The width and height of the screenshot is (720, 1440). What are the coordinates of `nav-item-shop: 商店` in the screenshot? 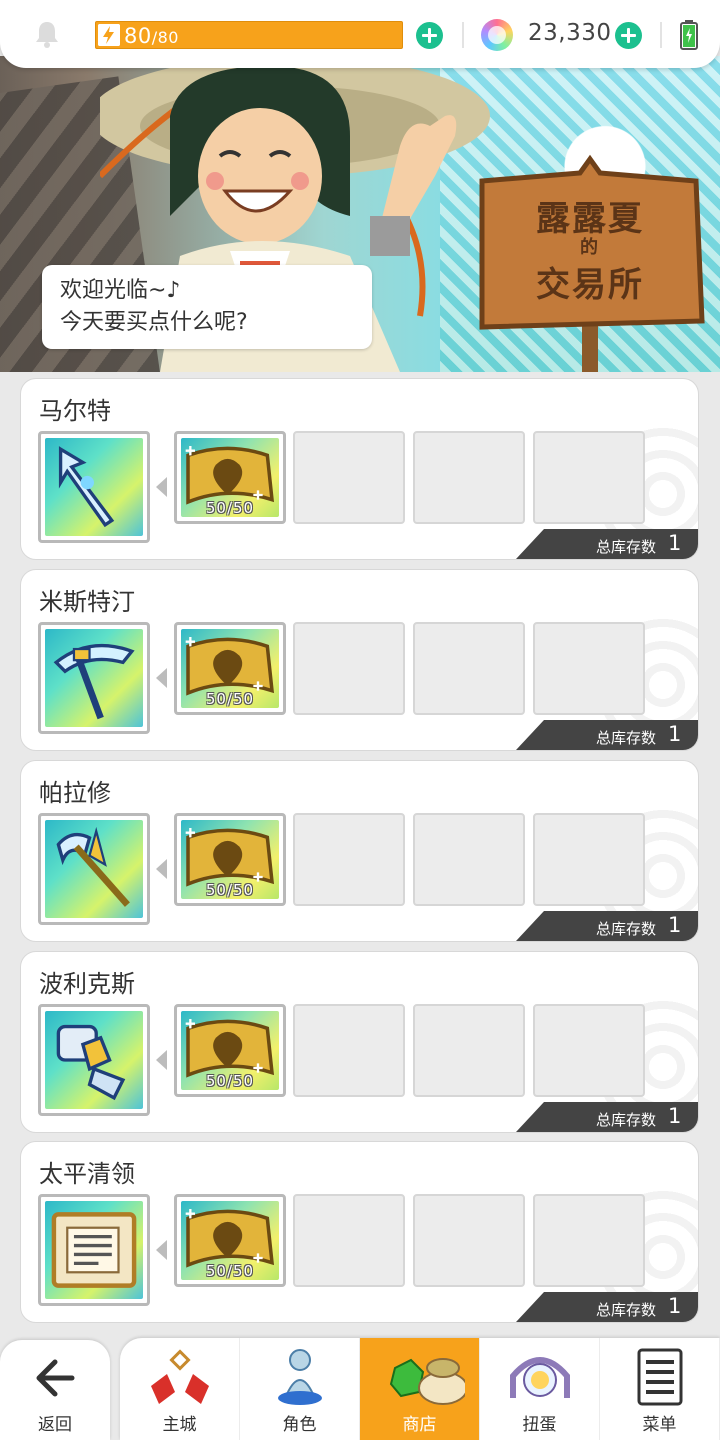 It's located at (420, 1389).